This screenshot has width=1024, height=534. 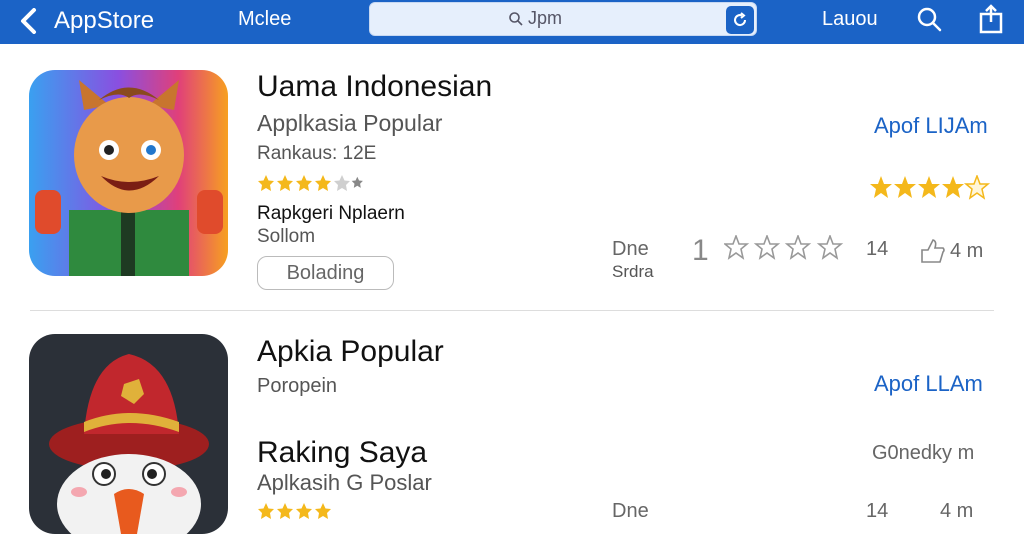 I want to click on search-query: Jpm, so click(x=535, y=18).